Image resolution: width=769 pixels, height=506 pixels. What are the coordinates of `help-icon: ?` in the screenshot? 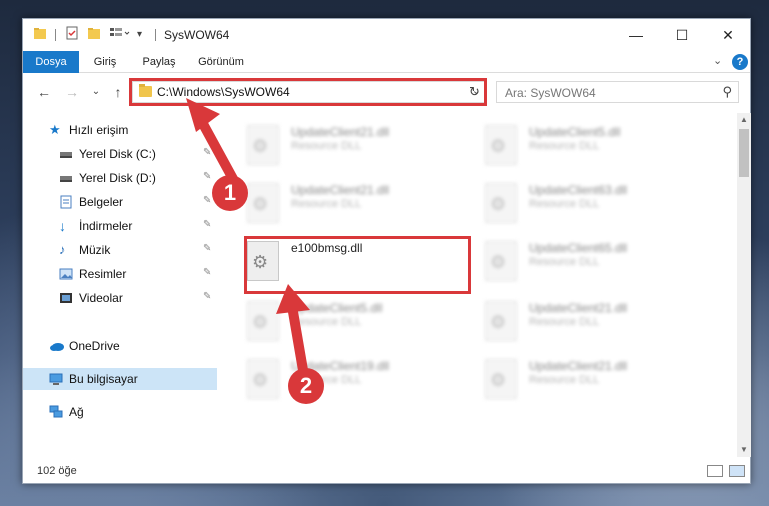 It's located at (740, 62).